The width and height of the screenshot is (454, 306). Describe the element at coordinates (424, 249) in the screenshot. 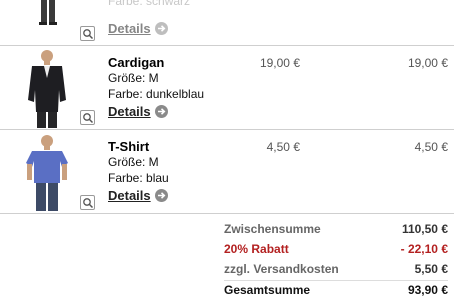

I see `discount-value: - 22,10 €` at that location.